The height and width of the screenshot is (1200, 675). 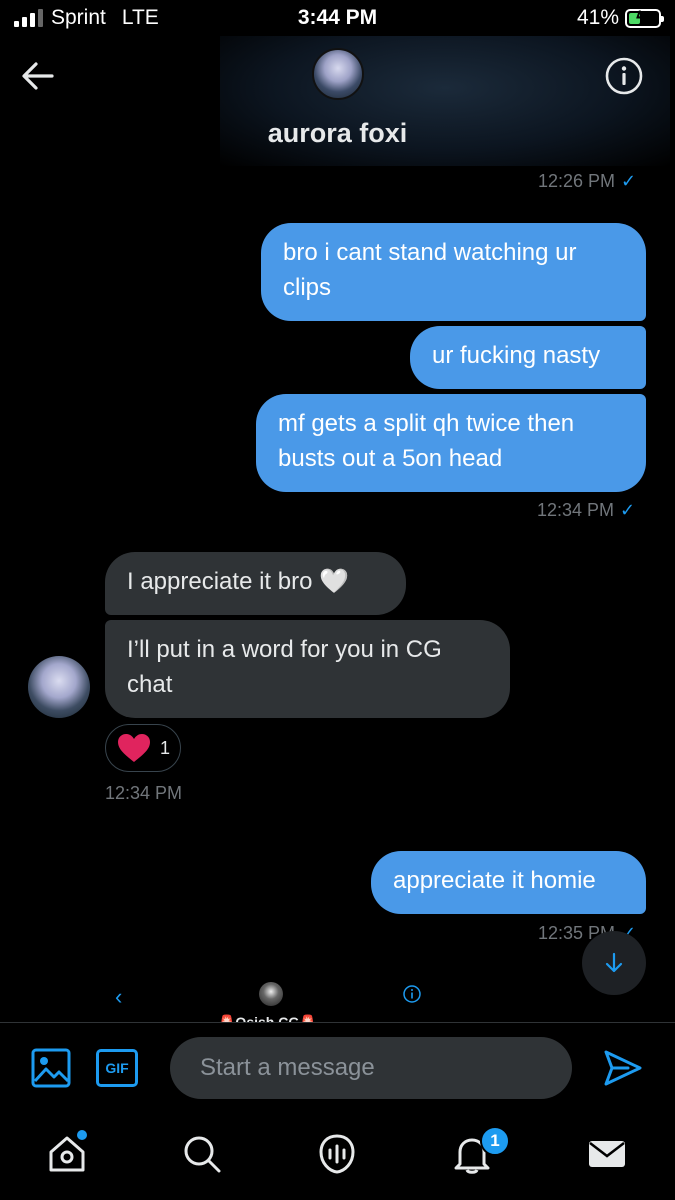 I want to click on timestamp: 12:26 PM ✓, so click(x=587, y=181).